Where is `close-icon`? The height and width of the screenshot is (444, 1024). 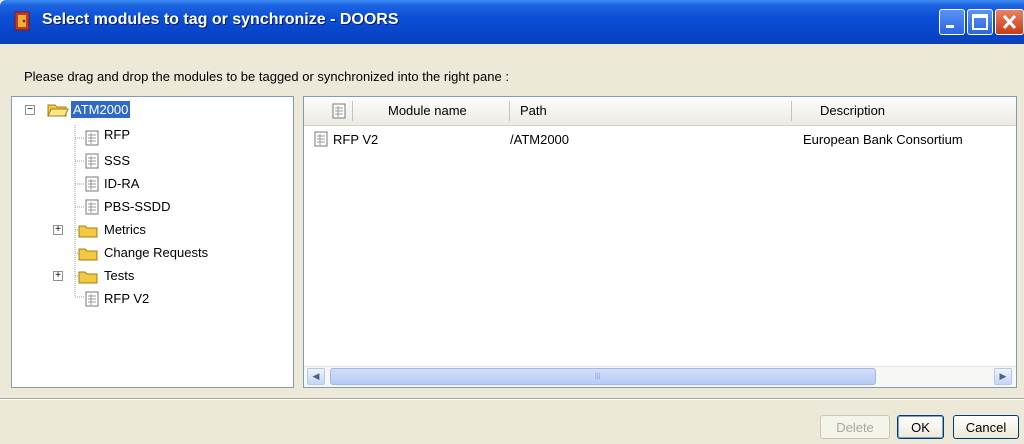 close-icon is located at coordinates (1009, 22).